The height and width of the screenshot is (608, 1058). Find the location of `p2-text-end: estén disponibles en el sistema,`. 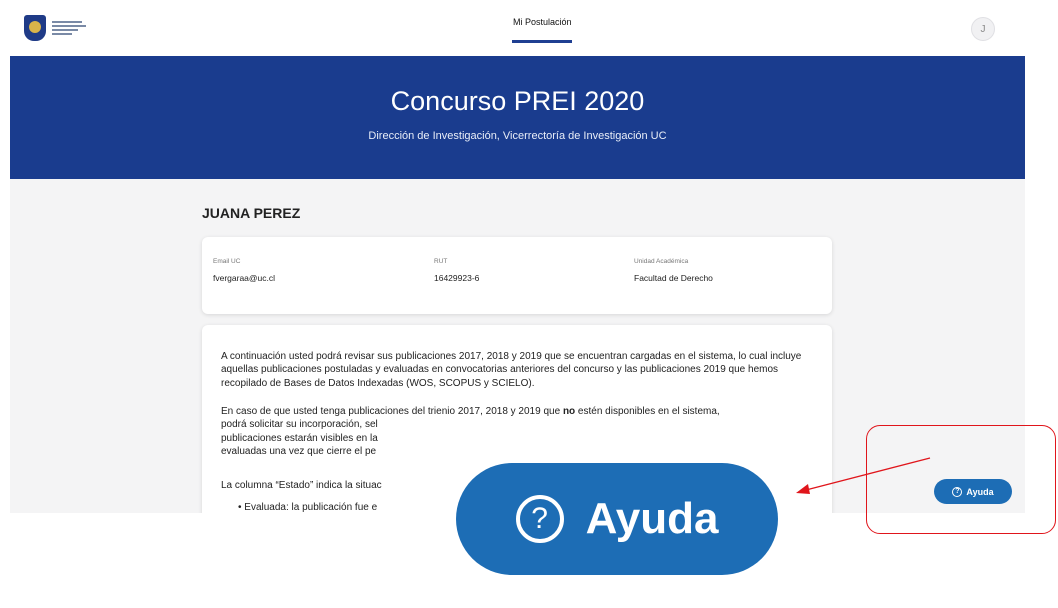

p2-text-end: estén disponibles en el sistema, is located at coordinates (647, 411).